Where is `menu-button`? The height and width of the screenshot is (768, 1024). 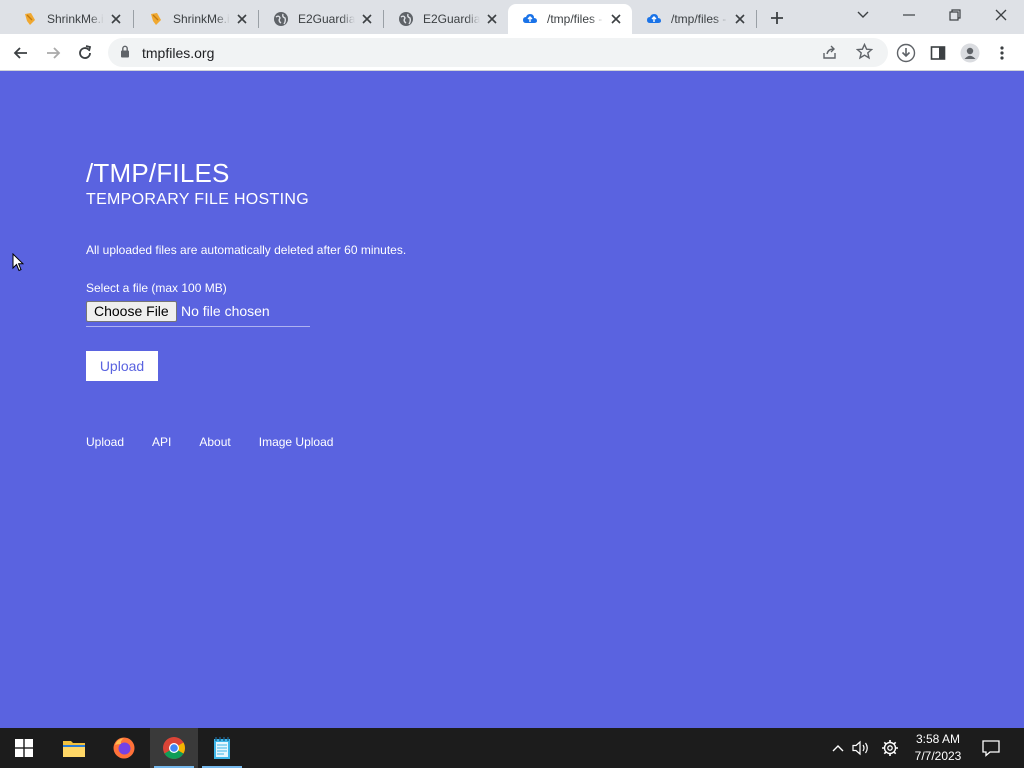
menu-button is located at coordinates (1002, 53).